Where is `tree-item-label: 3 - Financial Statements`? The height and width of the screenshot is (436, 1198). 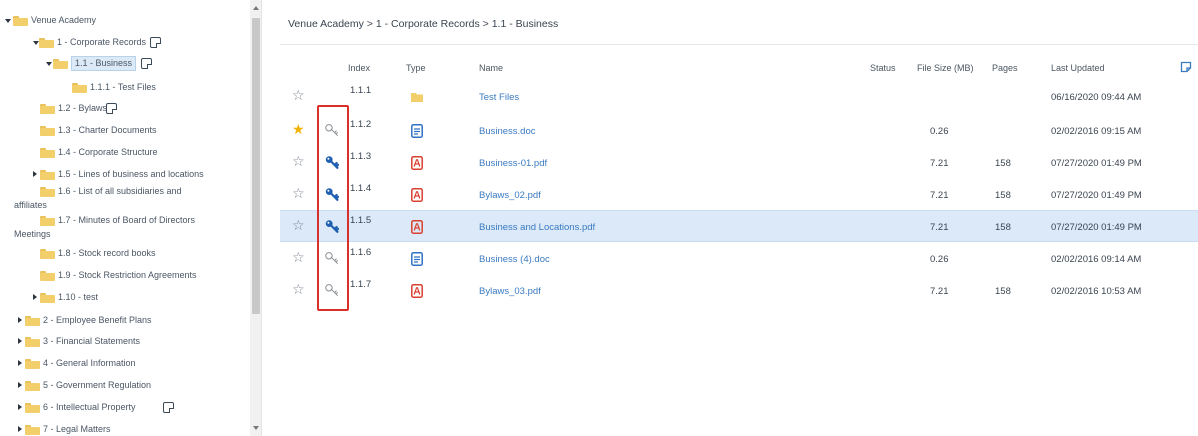 tree-item-label: 3 - Financial Statements is located at coordinates (91, 341).